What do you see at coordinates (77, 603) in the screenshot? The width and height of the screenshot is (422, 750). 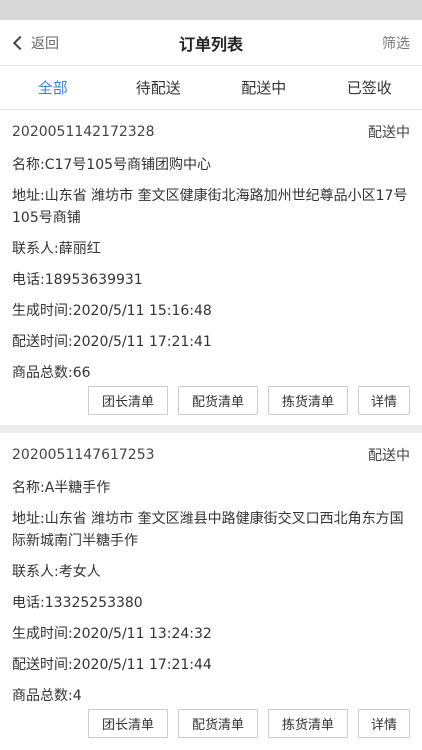 I see `order-phone: 电话:13325253380` at bounding box center [77, 603].